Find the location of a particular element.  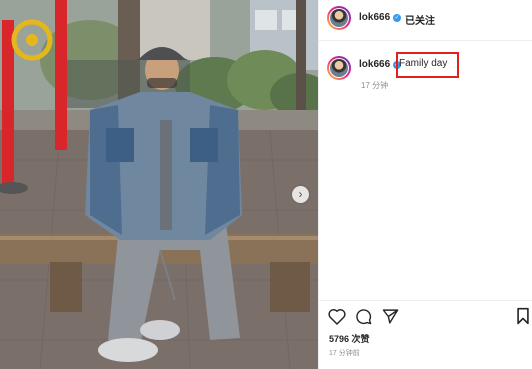

caption-avatar is located at coordinates (339, 68).